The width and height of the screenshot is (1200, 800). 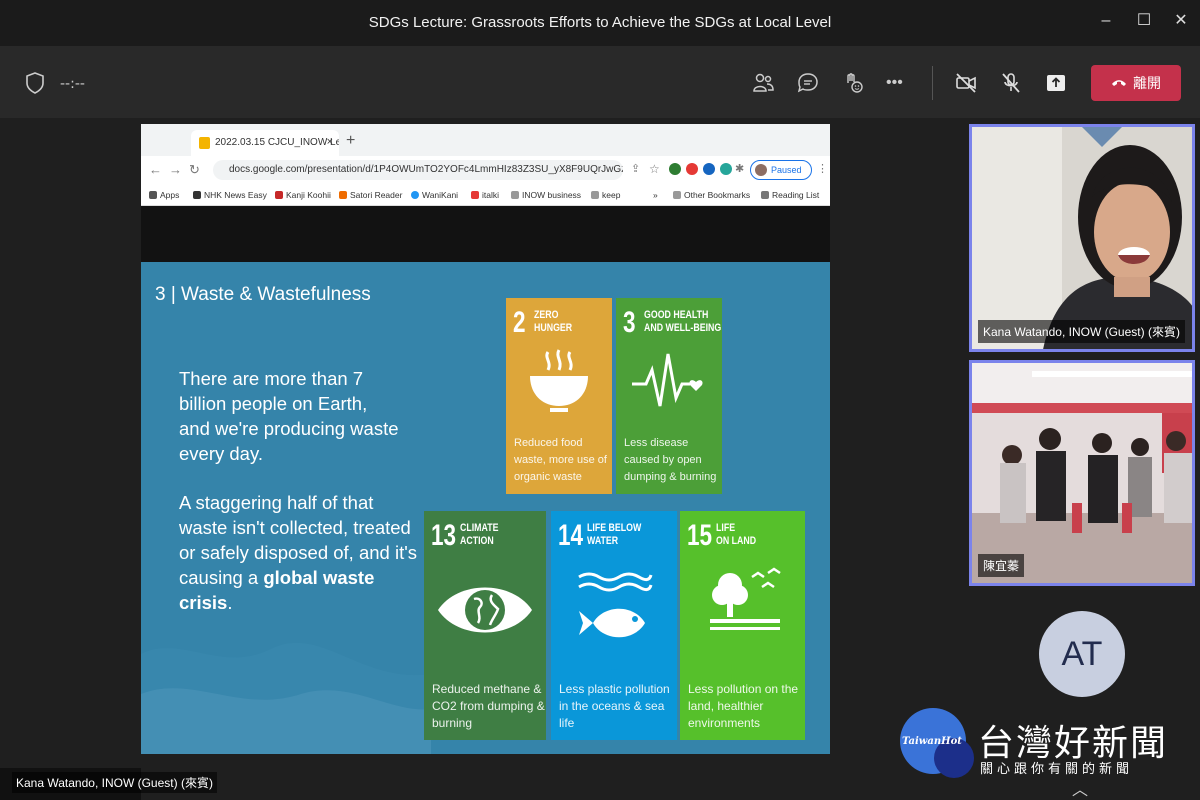 What do you see at coordinates (736, 534) in the screenshot?
I see `sdg-label: LIFE ON LAND` at bounding box center [736, 534].